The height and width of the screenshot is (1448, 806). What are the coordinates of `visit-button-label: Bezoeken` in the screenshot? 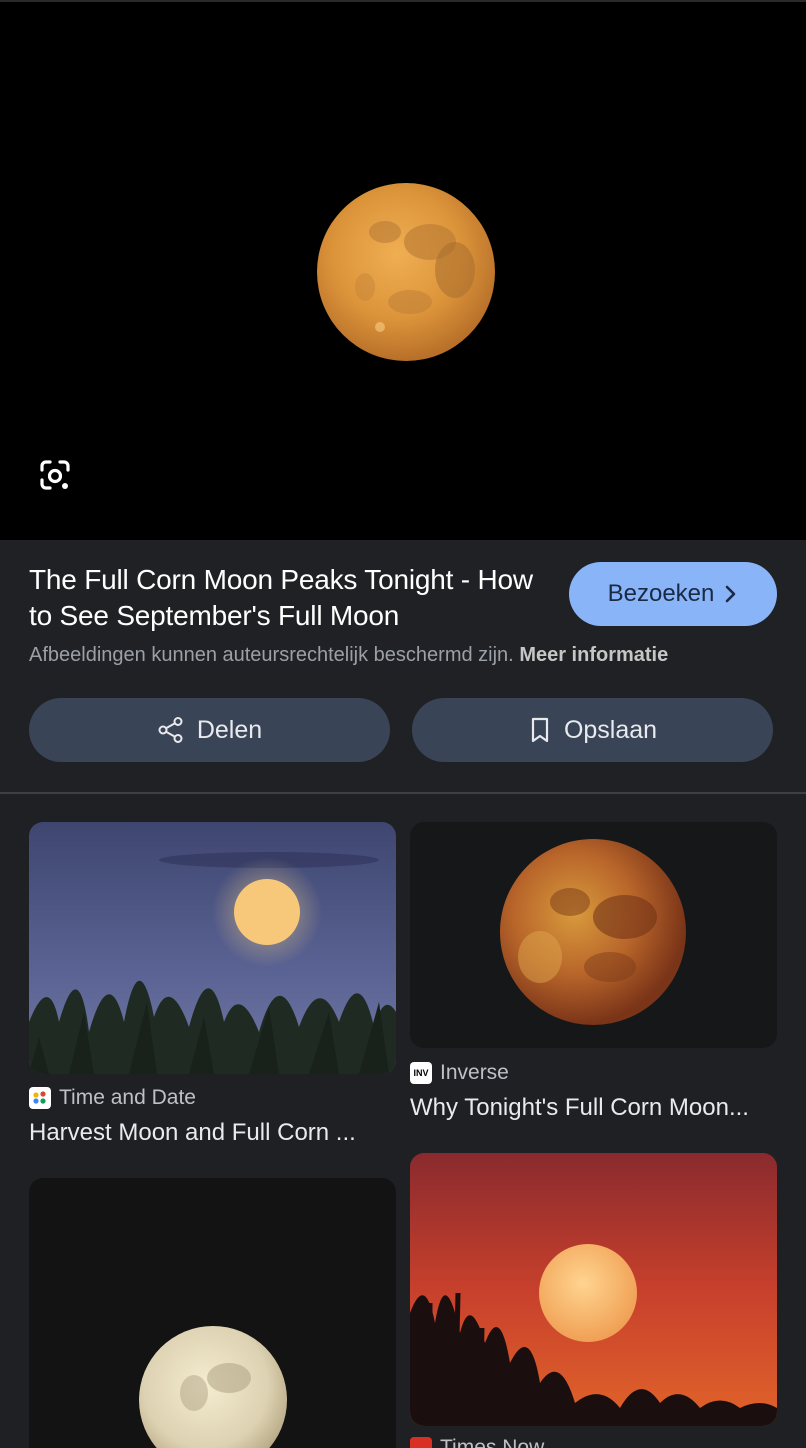 It's located at (661, 593).